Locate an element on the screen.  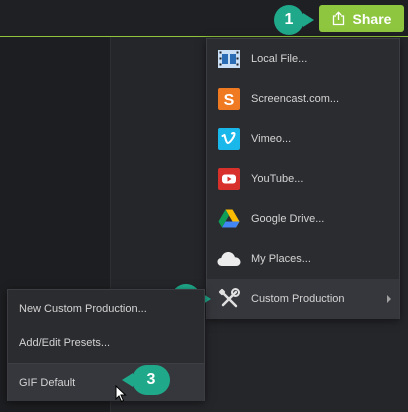
callout-3: 3 is located at coordinates (146, 380).